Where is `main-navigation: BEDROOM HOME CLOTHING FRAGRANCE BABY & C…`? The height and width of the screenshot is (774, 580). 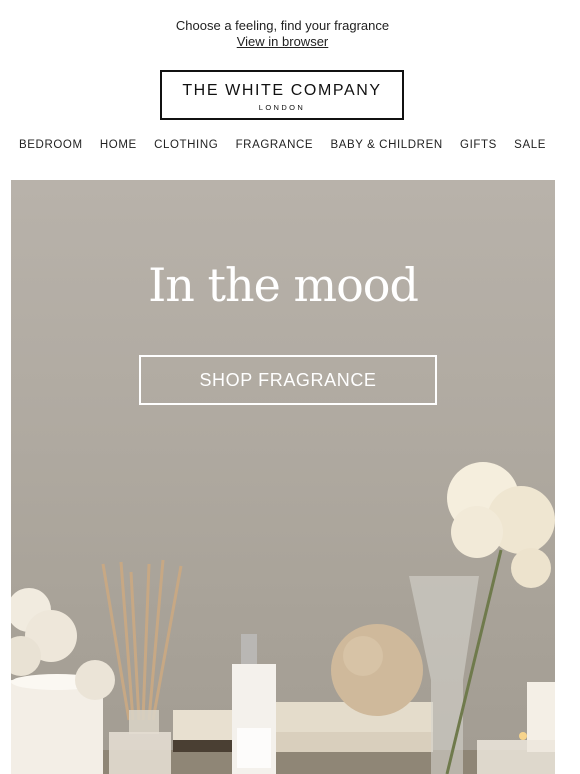
main-navigation: BEDROOM HOME CLOTHING FRAGRANCE BABY & C… is located at coordinates (282, 145).